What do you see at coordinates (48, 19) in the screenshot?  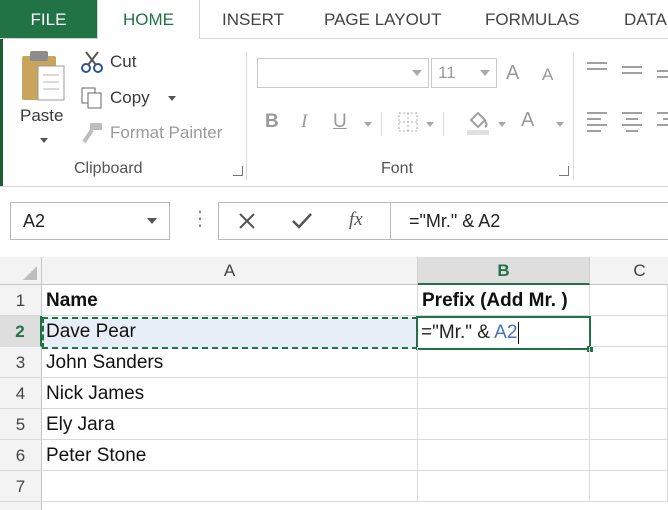 I see `tab-file: FILE` at bounding box center [48, 19].